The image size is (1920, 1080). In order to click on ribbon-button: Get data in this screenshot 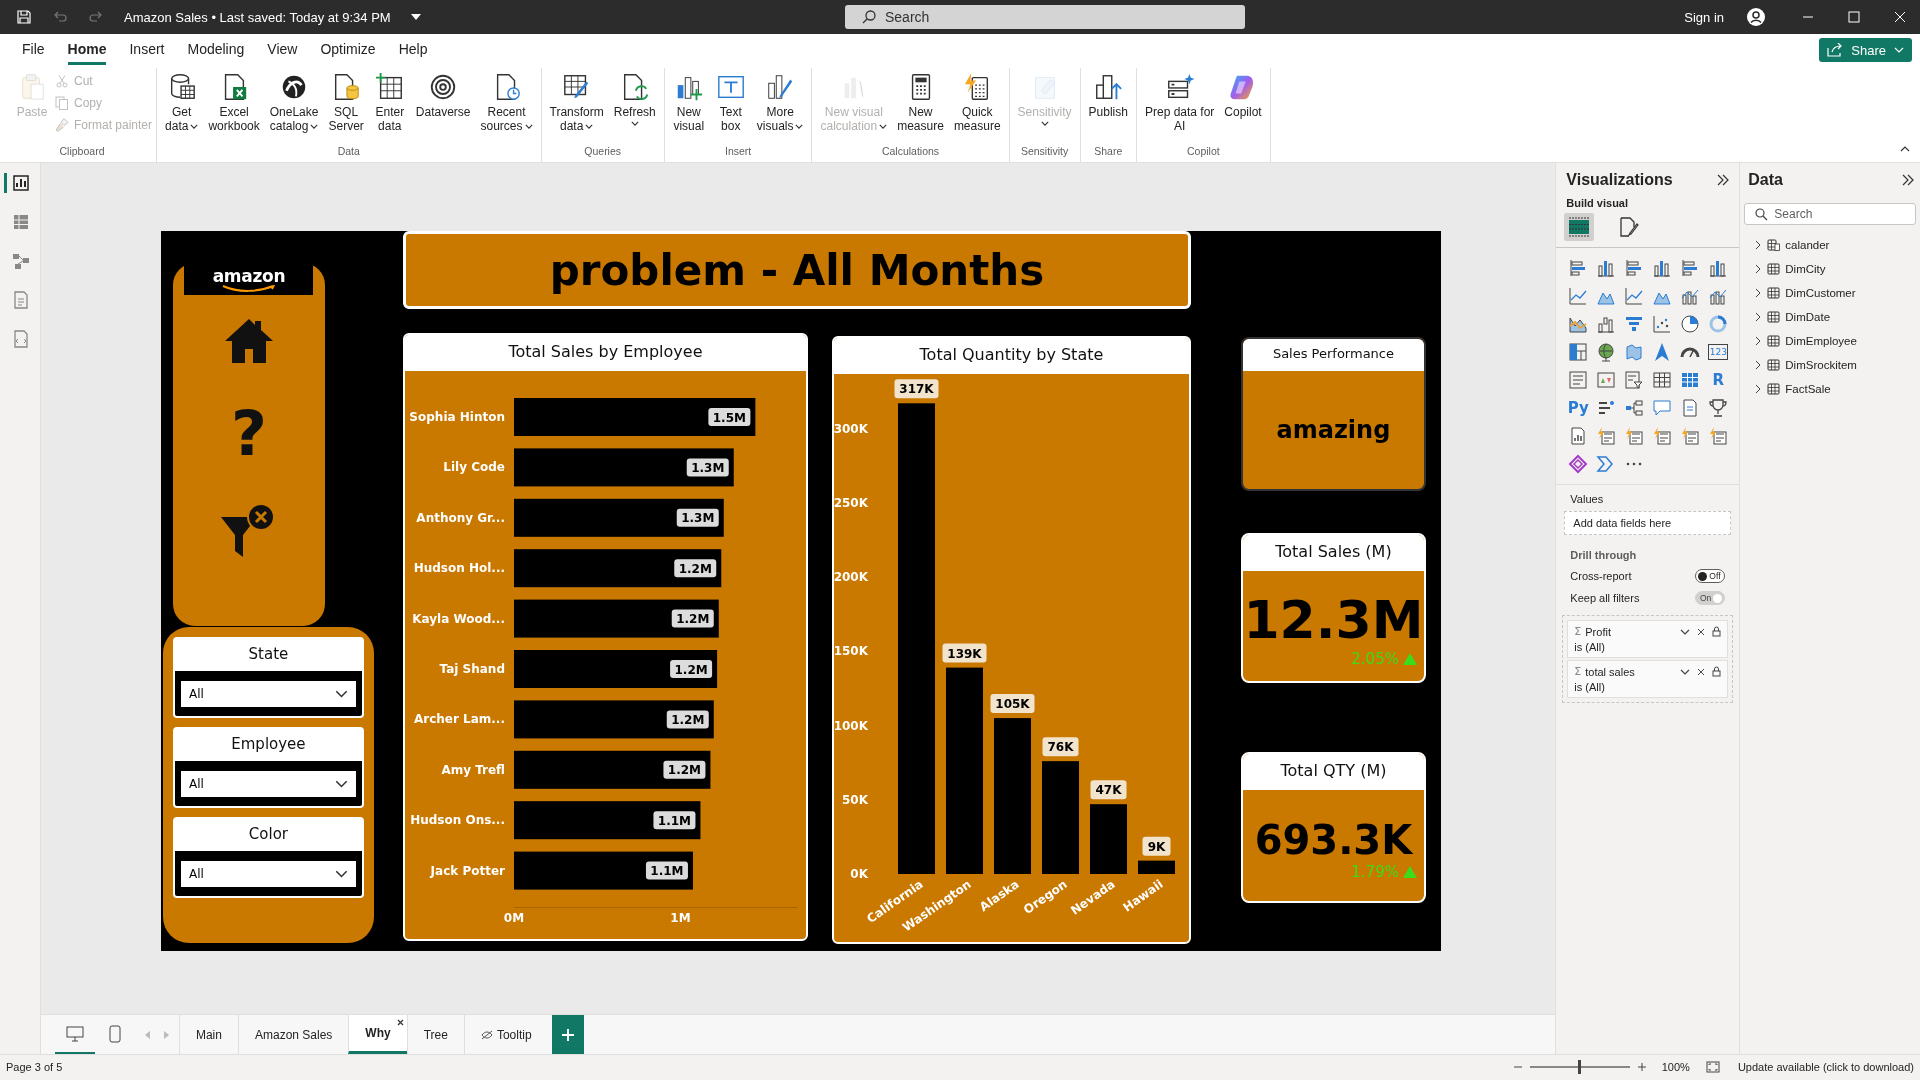, I will do `click(182, 100)`.